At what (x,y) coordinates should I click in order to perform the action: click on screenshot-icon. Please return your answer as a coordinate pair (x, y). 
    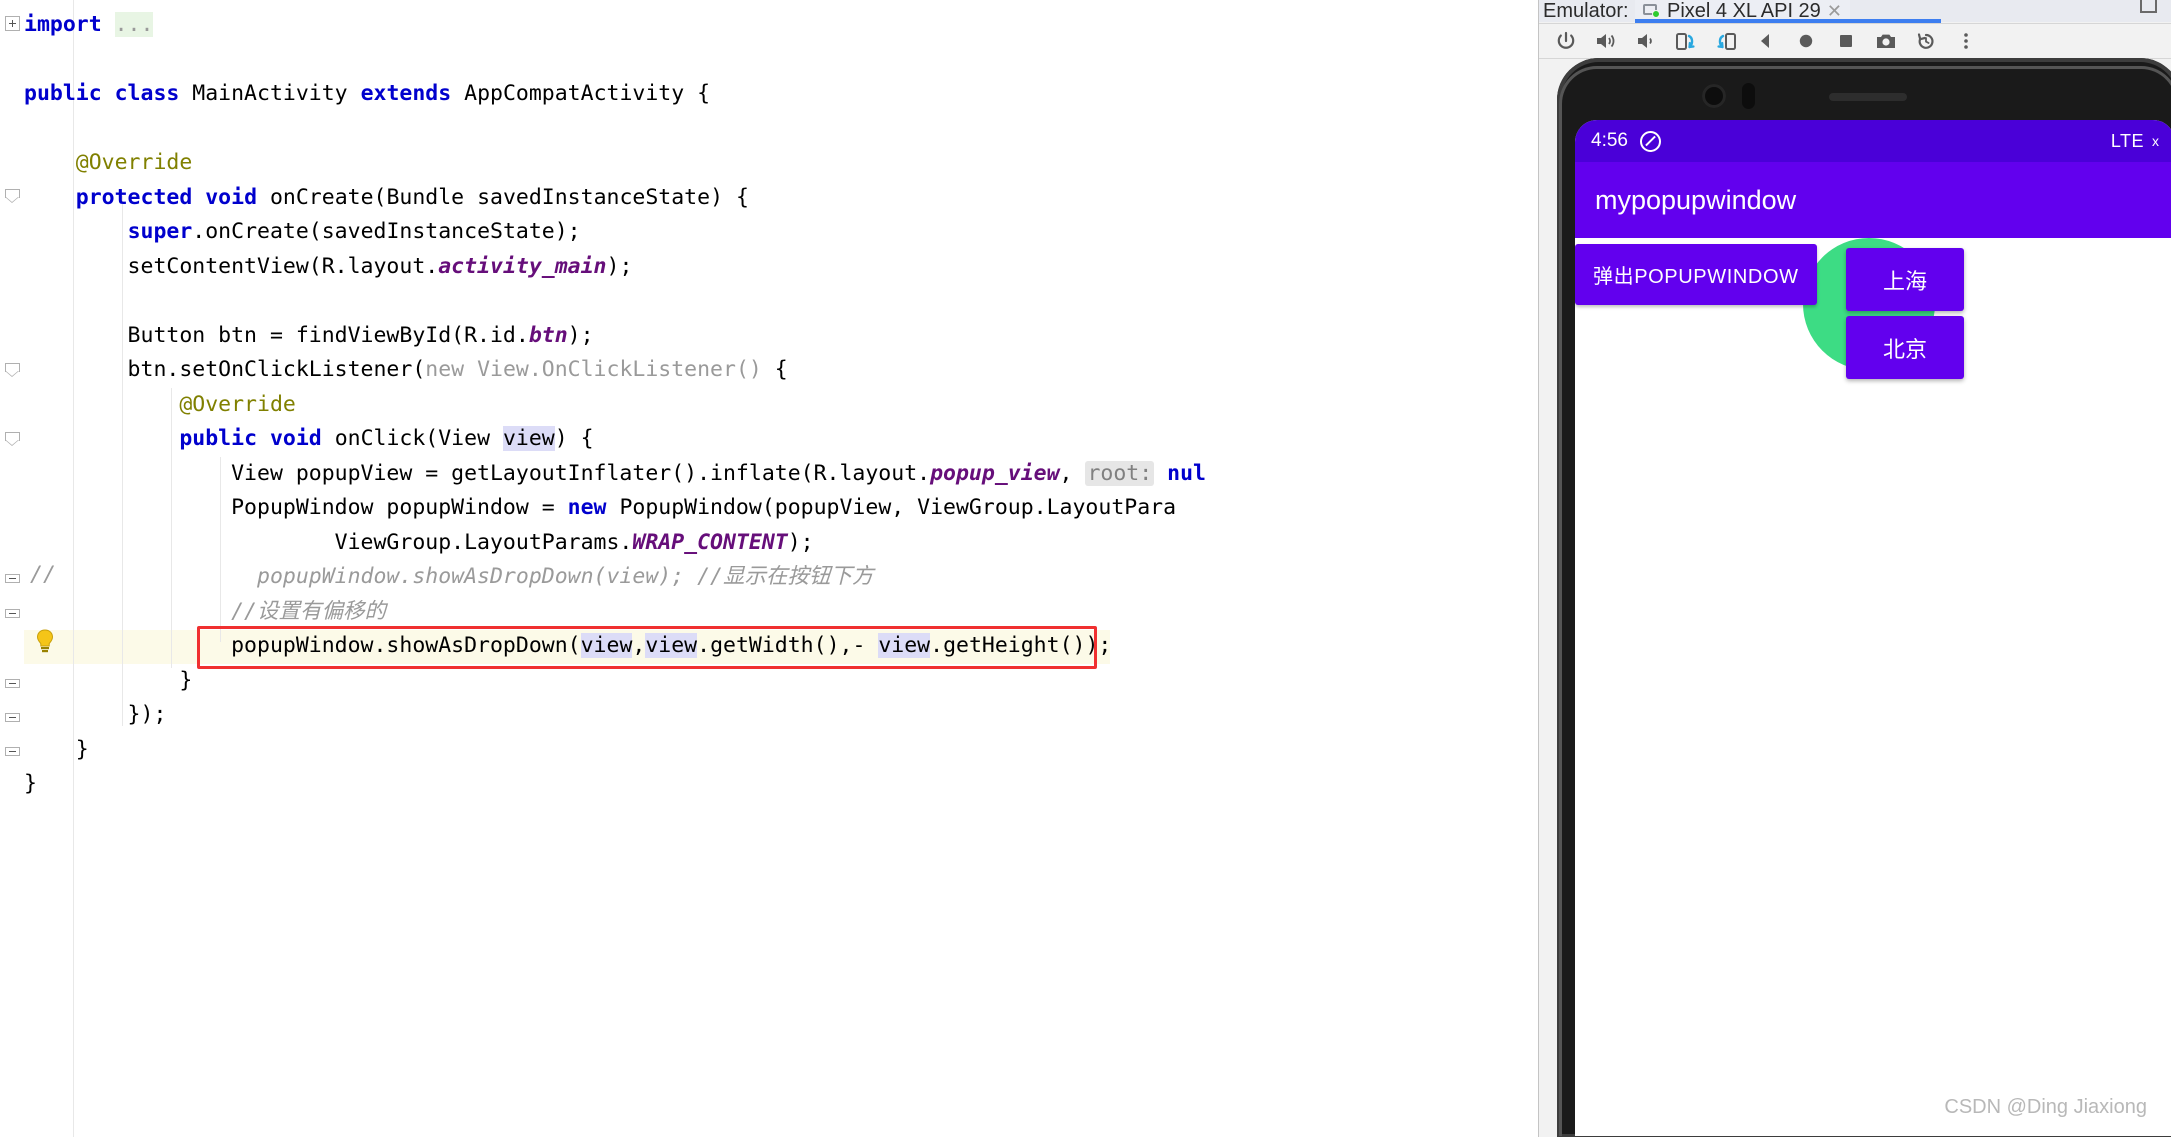
    Looking at the image, I should click on (1886, 41).